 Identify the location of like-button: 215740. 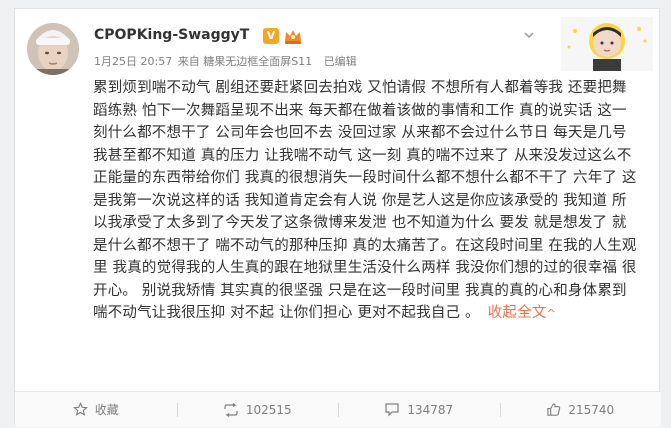
(580, 410).